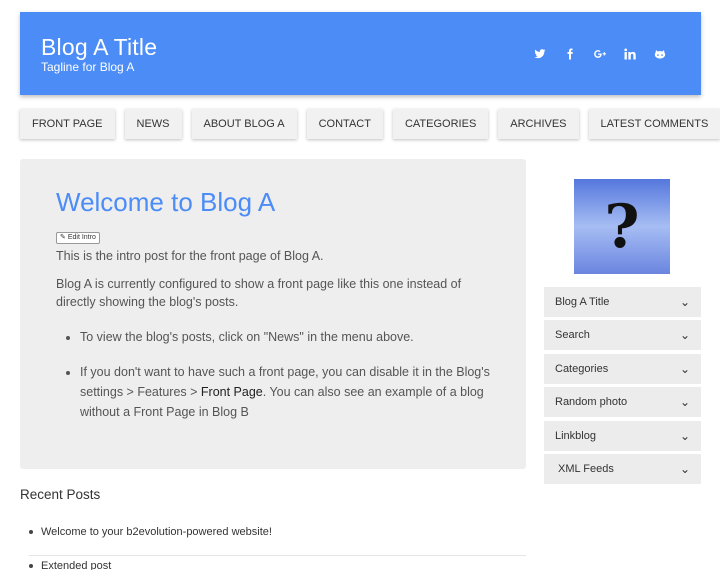  I want to click on blog-avatar: ?, so click(622, 226).